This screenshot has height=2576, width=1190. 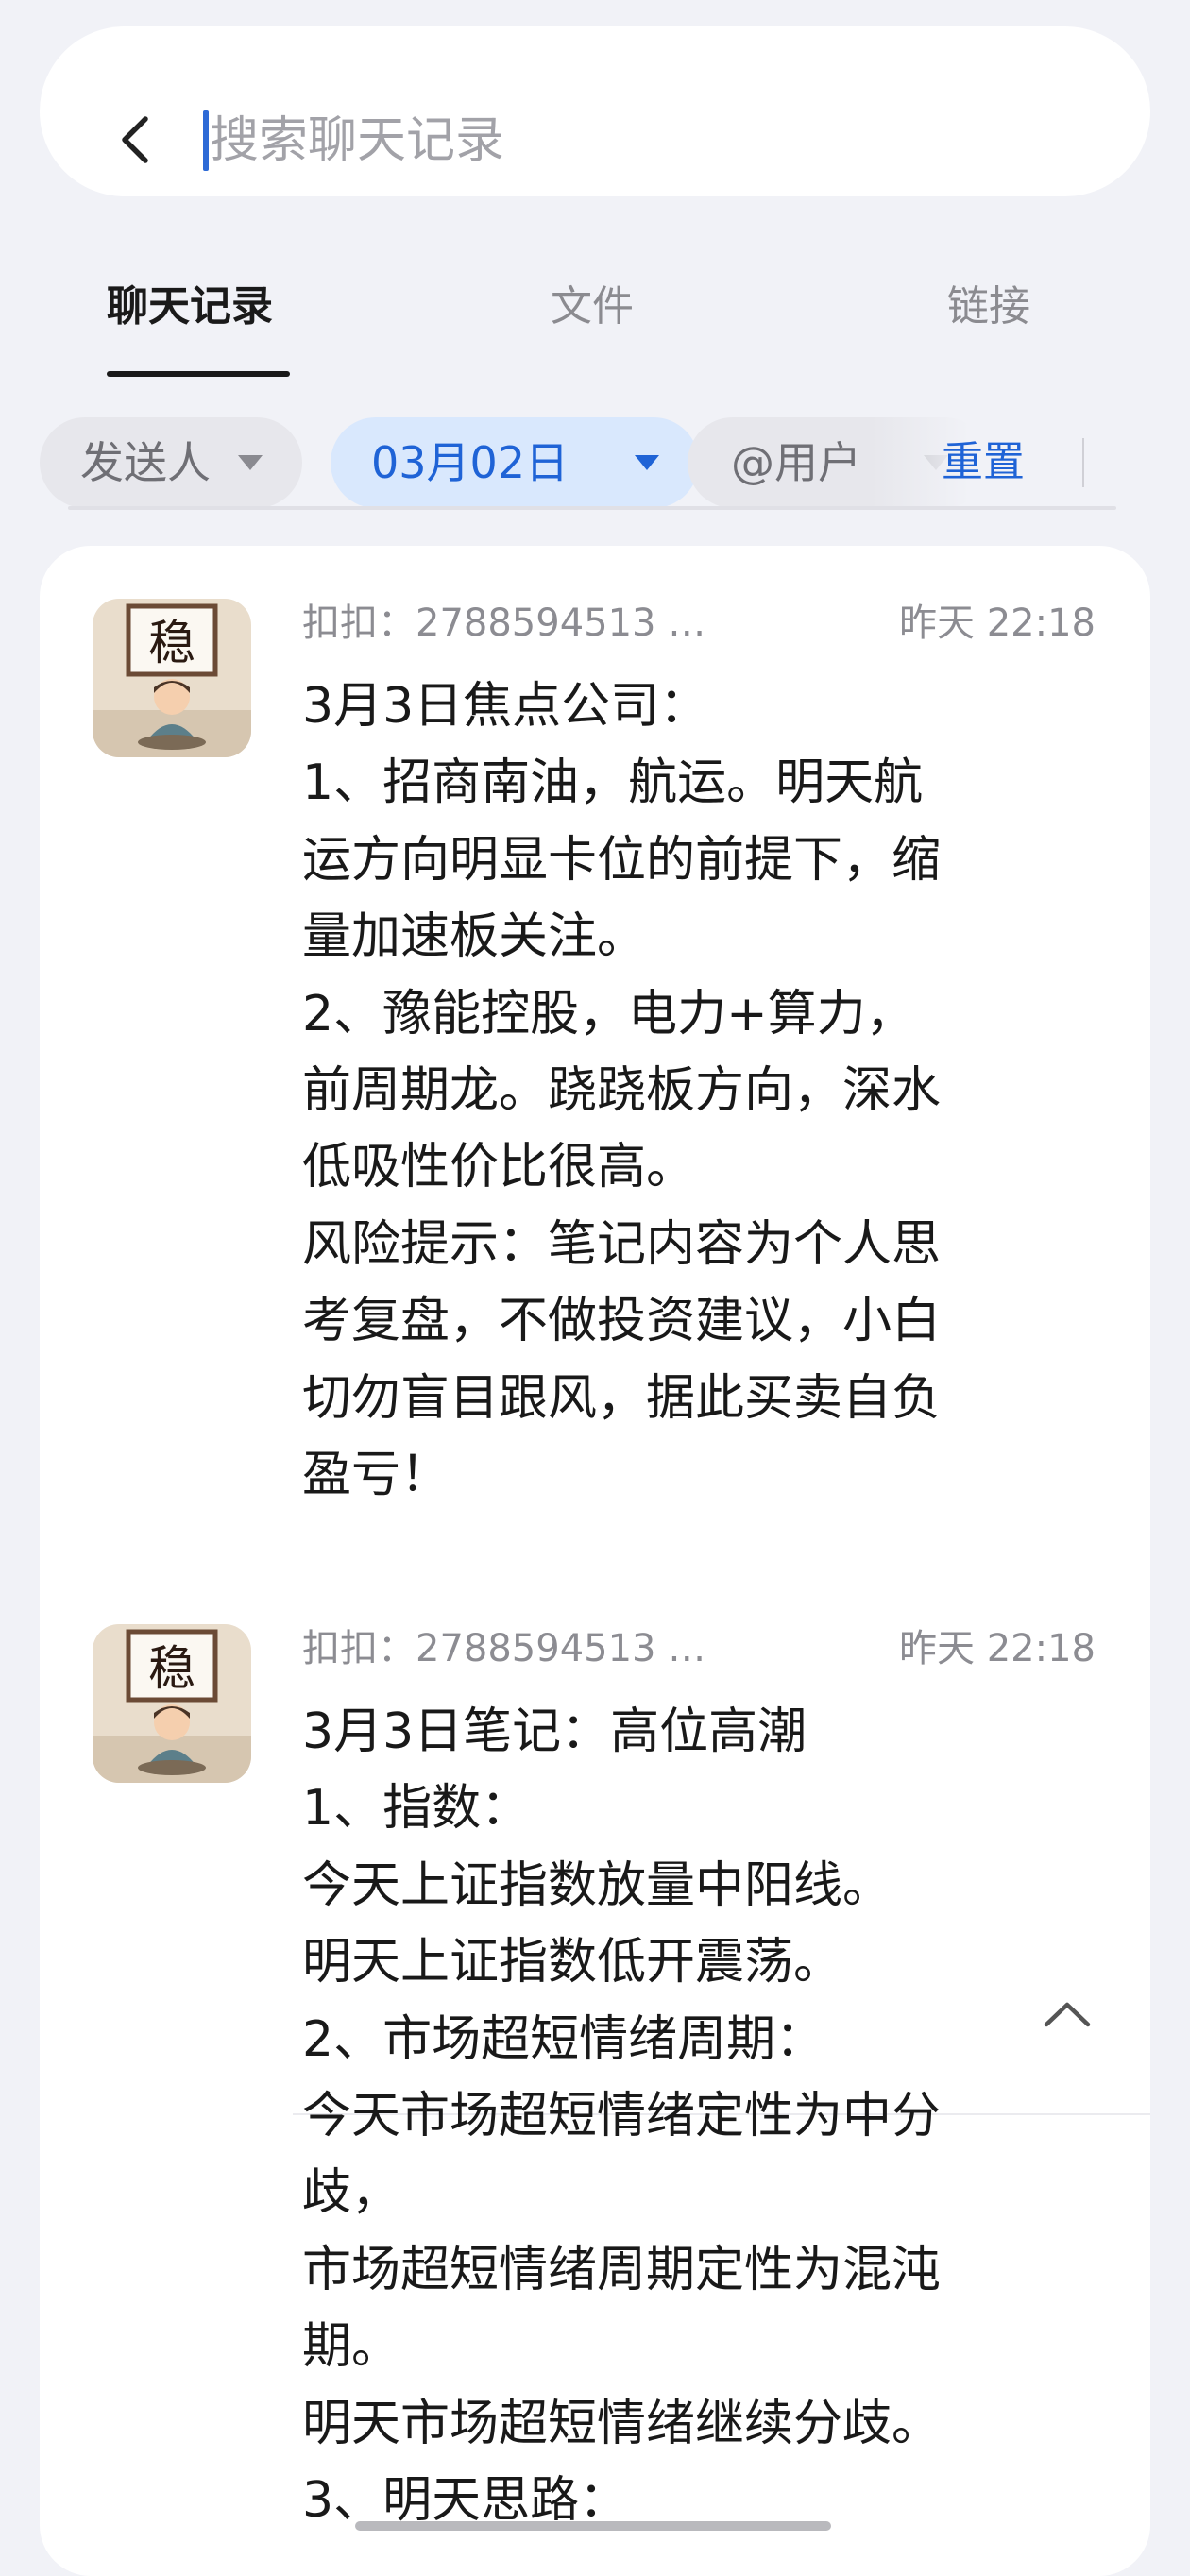 I want to click on mention-filter-label: @用户, so click(x=796, y=462).